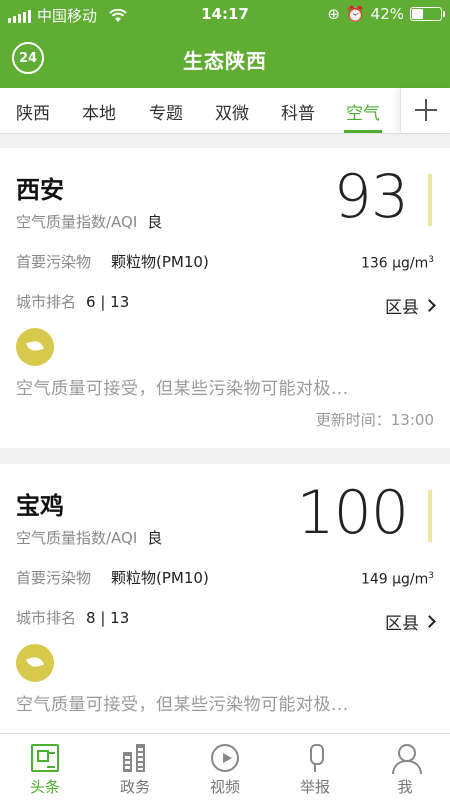 The width and height of the screenshot is (450, 803). I want to click on nav-label: 视频, so click(224, 787).